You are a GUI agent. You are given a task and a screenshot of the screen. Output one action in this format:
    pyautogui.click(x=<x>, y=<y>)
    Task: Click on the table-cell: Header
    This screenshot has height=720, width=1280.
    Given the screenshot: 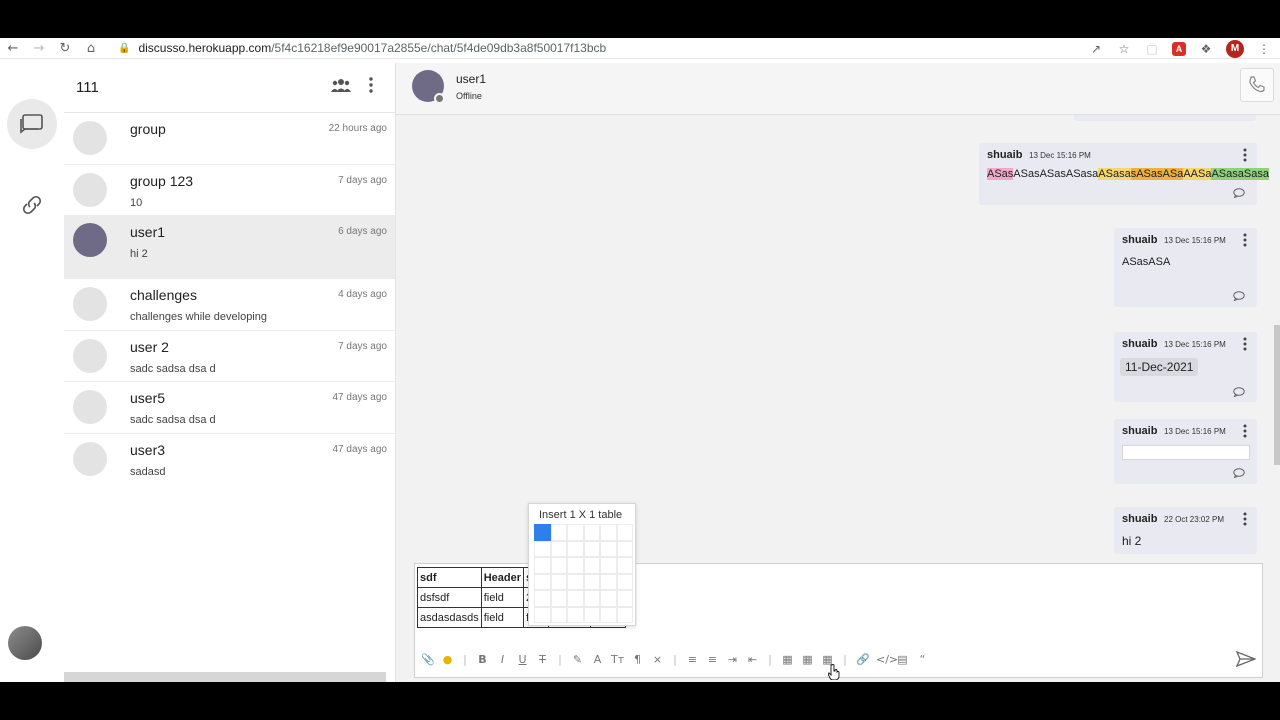 What is the action you would take?
    pyautogui.click(x=502, y=577)
    